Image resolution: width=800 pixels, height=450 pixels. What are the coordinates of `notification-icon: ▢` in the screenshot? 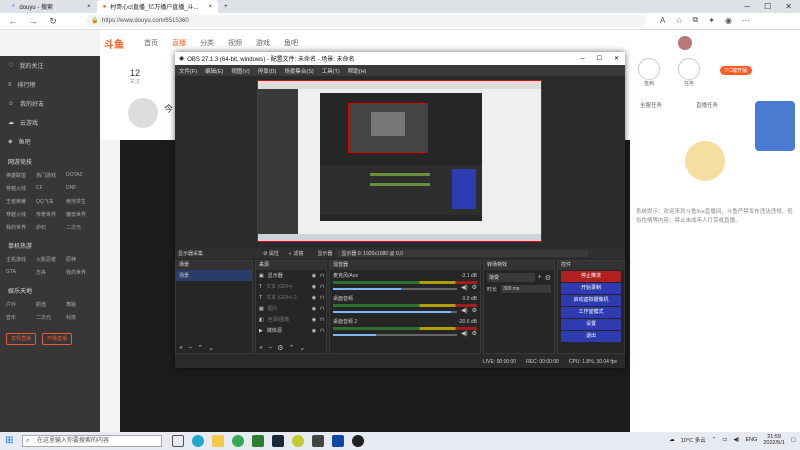 It's located at (793, 440).